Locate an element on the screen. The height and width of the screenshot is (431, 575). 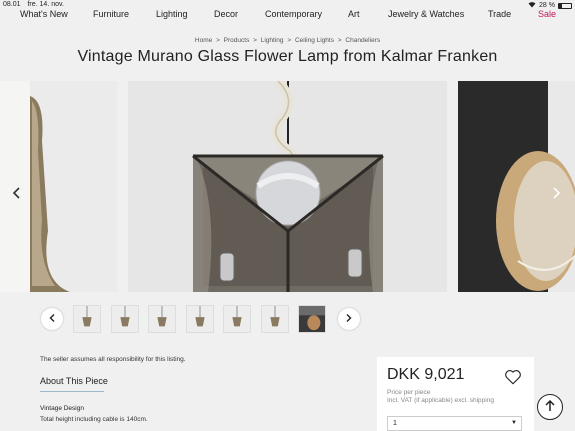
quantity-select: 1 ▼ is located at coordinates (454, 423).